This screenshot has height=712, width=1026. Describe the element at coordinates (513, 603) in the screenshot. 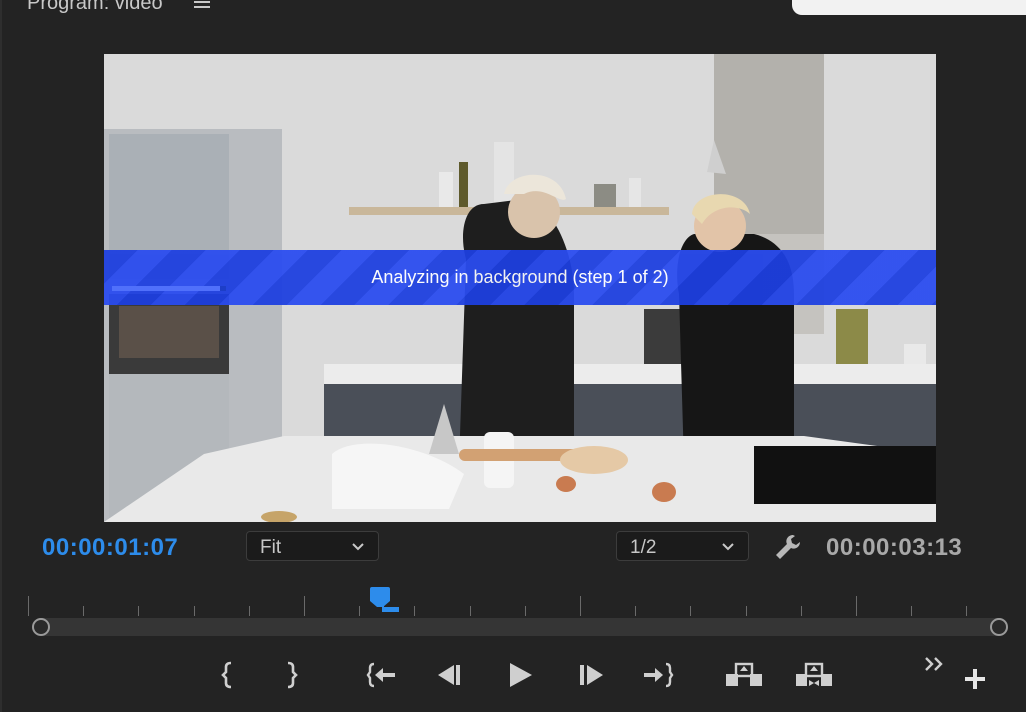

I see `time-ruler` at that location.